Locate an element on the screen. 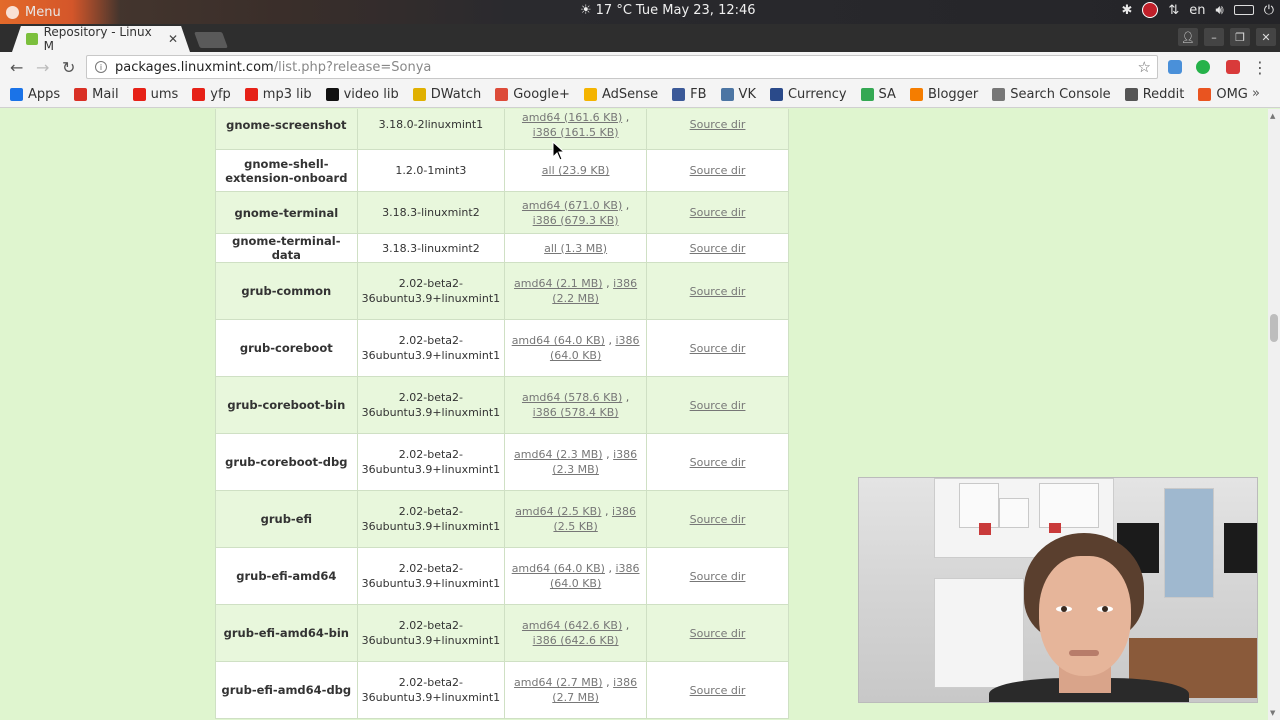 The width and height of the screenshot is (1280, 720). os-clock: ☀ 17 °C Tue May 23, 12:46 is located at coordinates (668, 10).